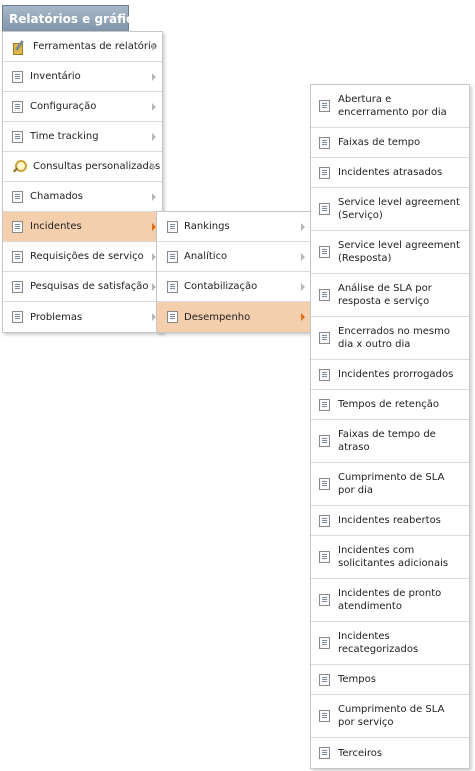 Image resolution: width=475 pixels, height=771 pixels. I want to click on report-item-pronto-atendimento: Incidentes de pronto atendimento, so click(390, 600).